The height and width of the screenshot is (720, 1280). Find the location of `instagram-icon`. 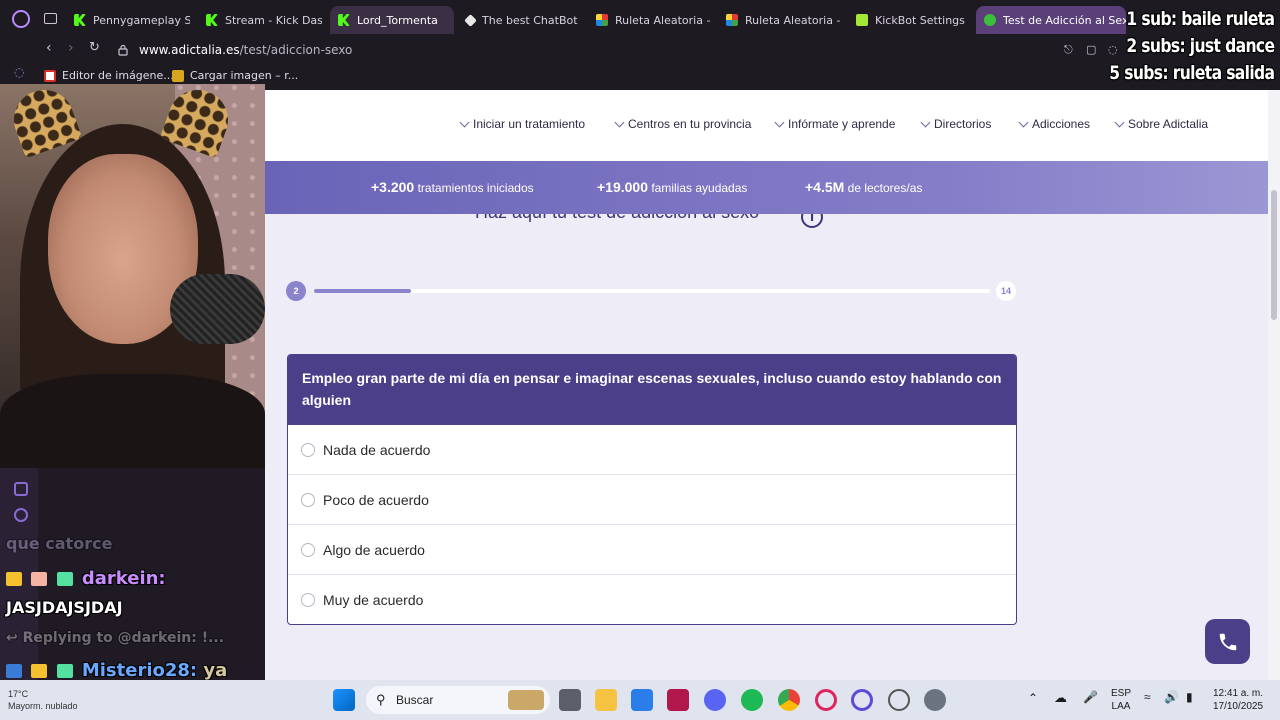

instagram-icon is located at coordinates (21, 515).